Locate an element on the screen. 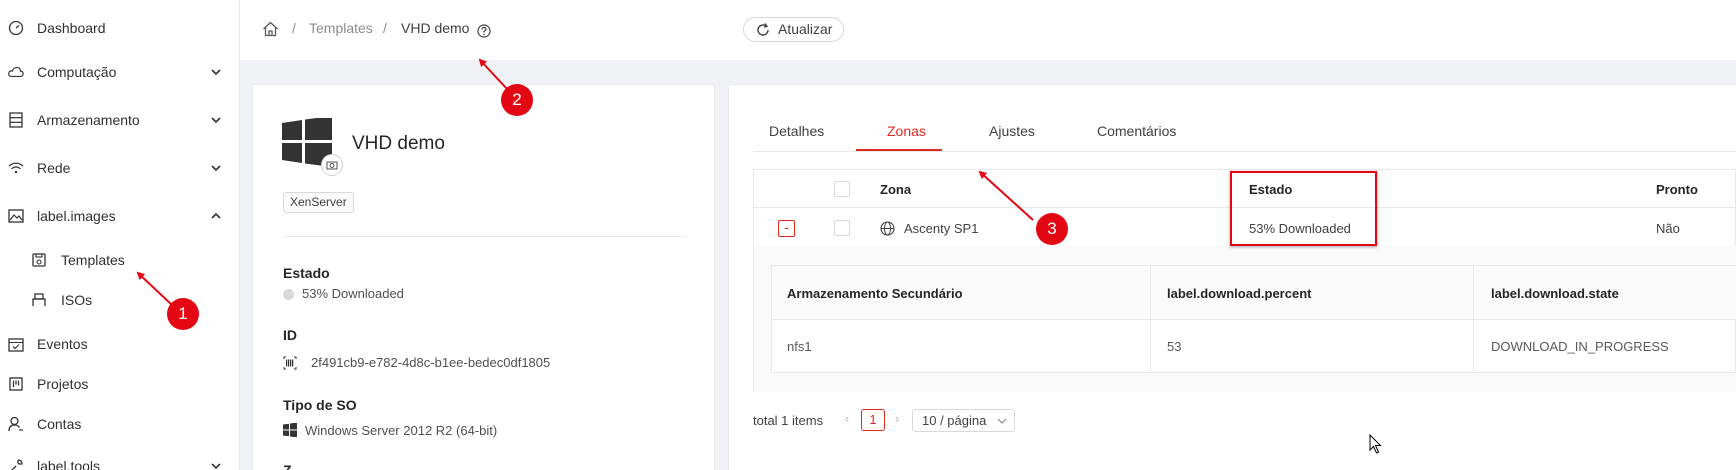 The image size is (1736, 470). column-header-storage: Armazenamento Secundário is located at coordinates (875, 293).